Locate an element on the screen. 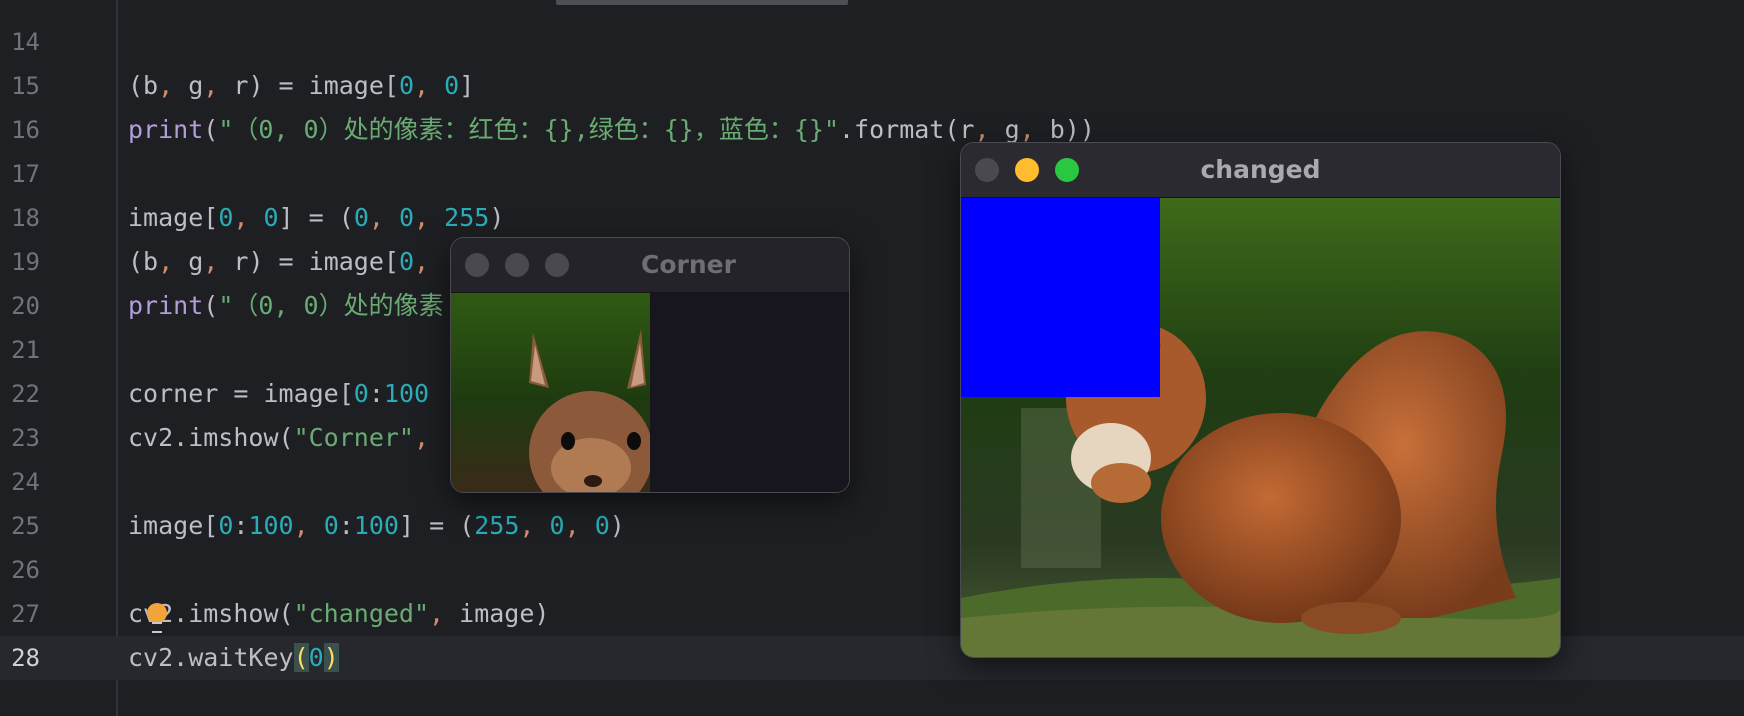 The image size is (1744, 716). code-text: cv2.imshow("changed", image) is located at coordinates (338, 614).